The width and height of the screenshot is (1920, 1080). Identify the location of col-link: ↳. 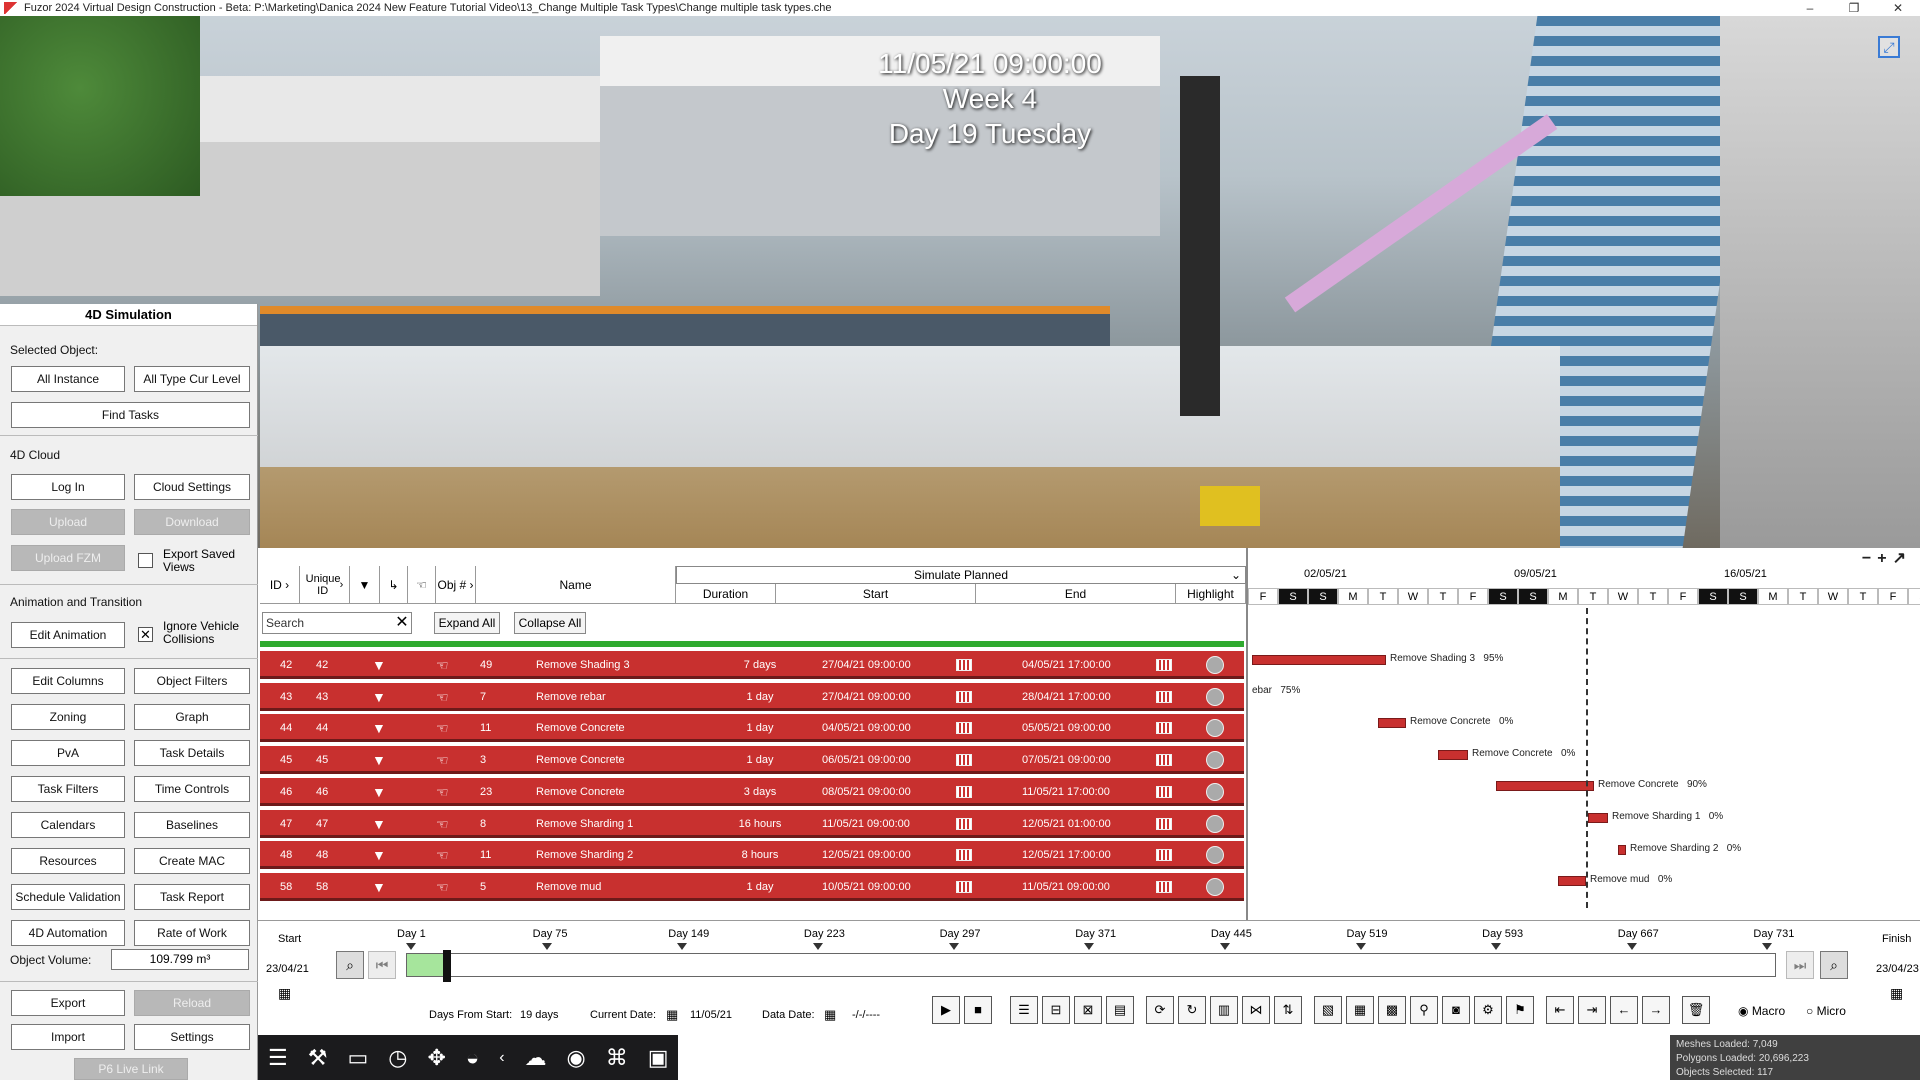
(394, 585).